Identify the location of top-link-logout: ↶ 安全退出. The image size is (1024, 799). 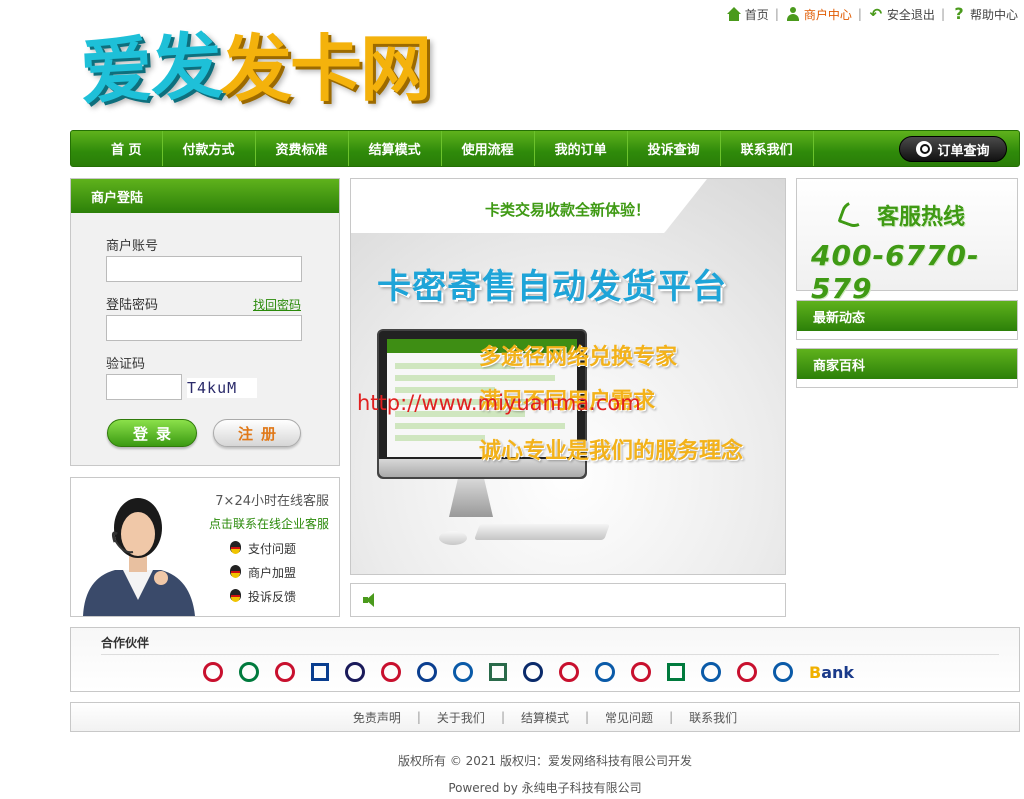
(901, 14).